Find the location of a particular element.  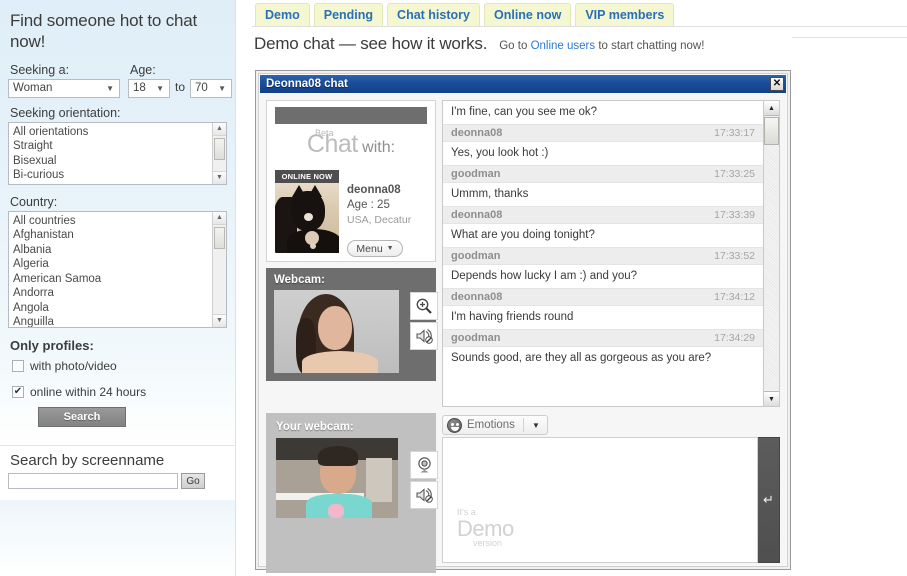

list-item: Straight is located at coordinates (117, 146).